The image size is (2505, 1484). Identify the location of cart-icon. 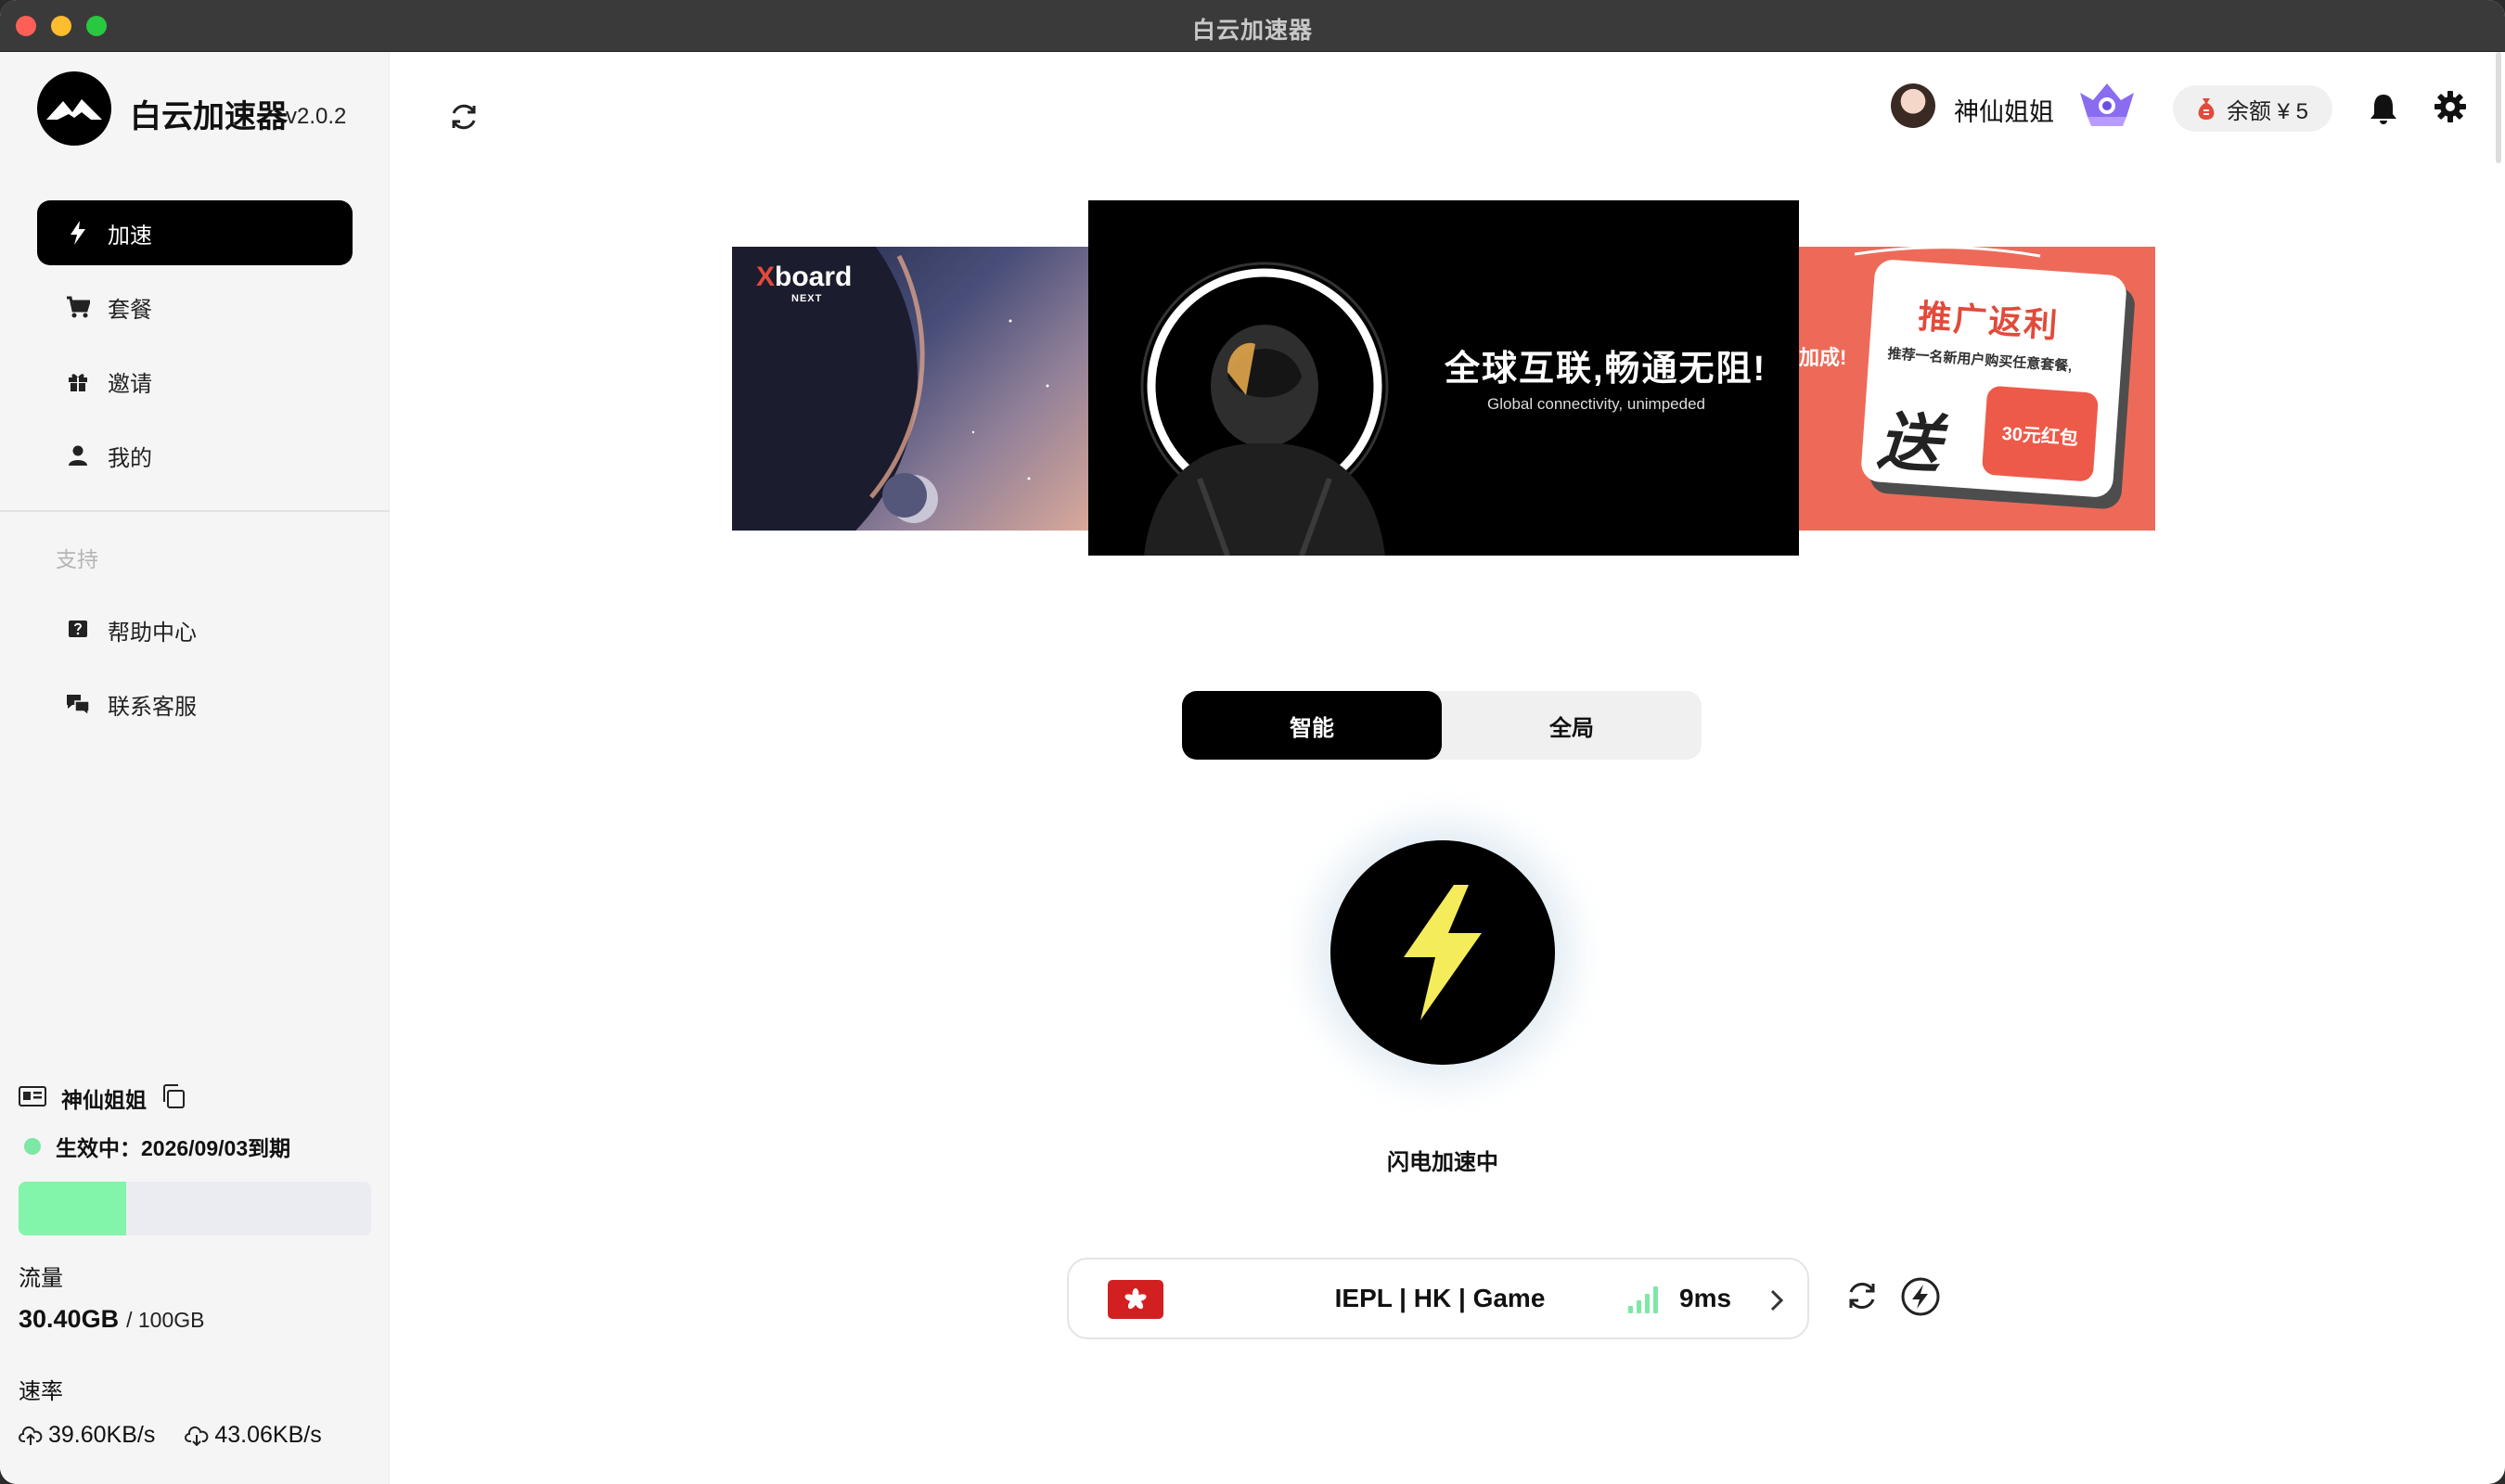
(78, 307).